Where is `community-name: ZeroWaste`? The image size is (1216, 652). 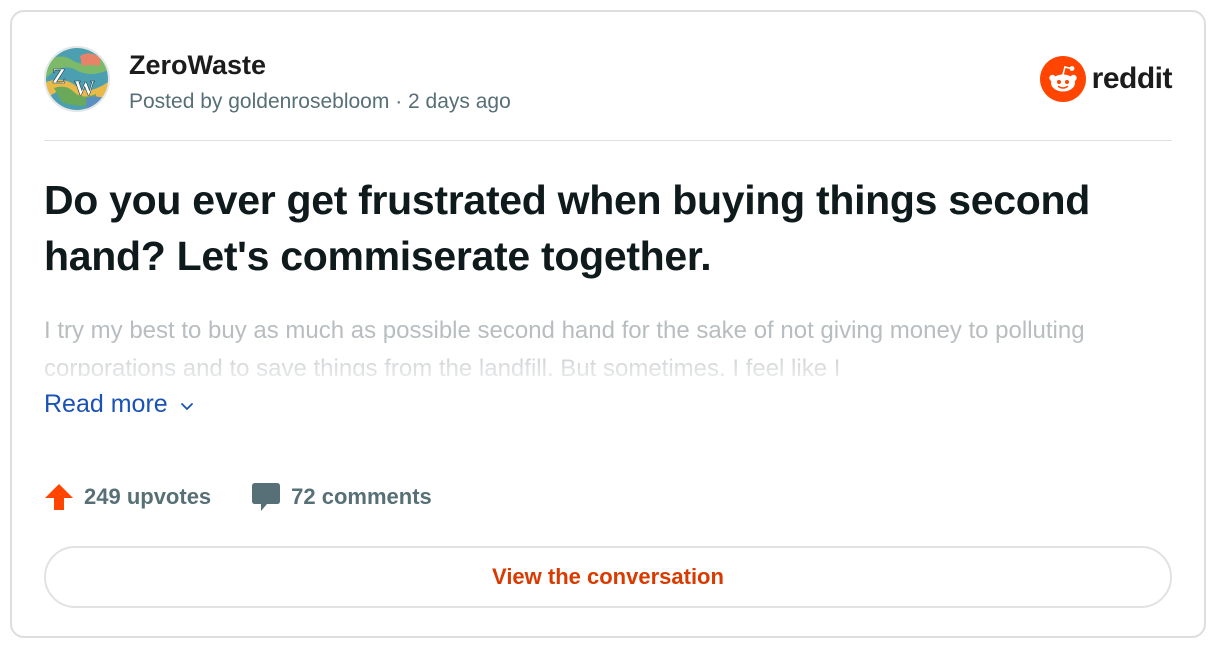
community-name: ZeroWaste is located at coordinates (197, 65).